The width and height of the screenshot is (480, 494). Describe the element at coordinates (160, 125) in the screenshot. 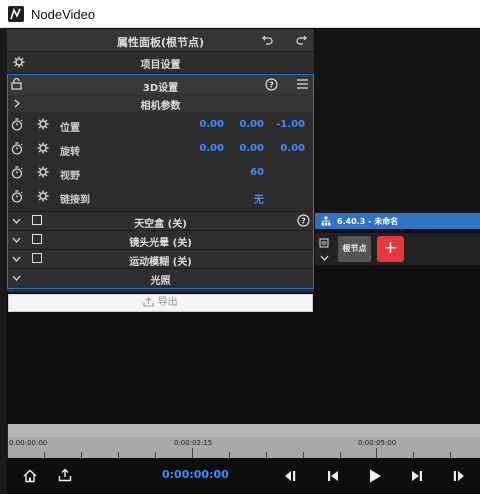

I see `property-row: 位置 0.00 0.00 -1.00` at that location.